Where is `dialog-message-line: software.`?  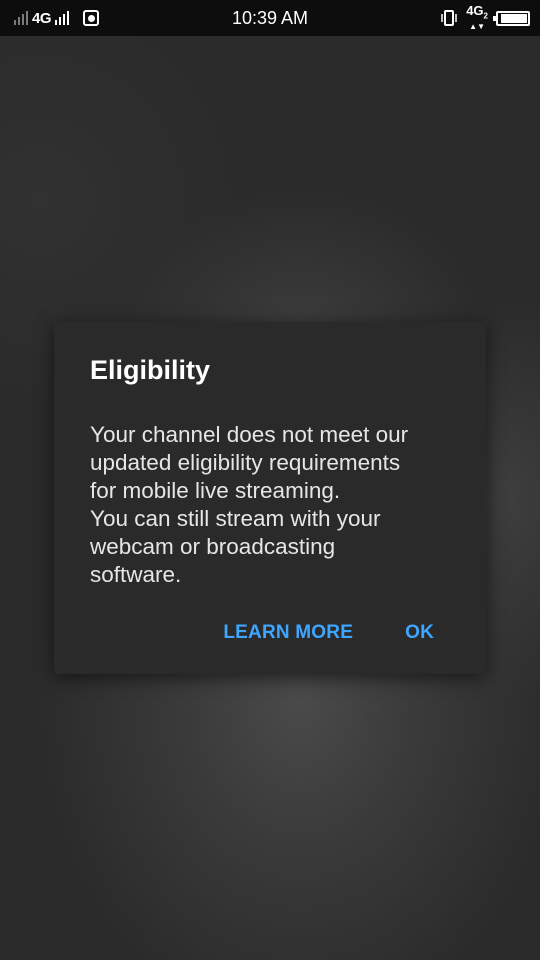
dialog-message-line: software. is located at coordinates (136, 574).